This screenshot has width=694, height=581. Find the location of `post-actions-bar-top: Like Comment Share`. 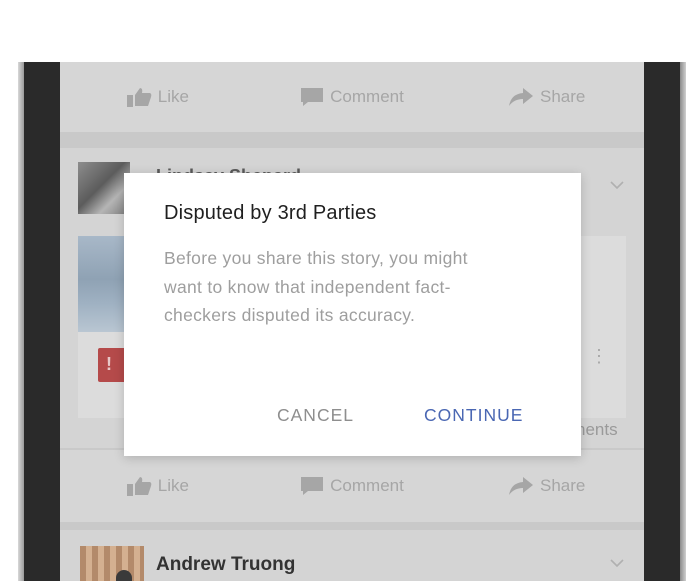

post-actions-bar-top: Like Comment Share is located at coordinates (352, 97).